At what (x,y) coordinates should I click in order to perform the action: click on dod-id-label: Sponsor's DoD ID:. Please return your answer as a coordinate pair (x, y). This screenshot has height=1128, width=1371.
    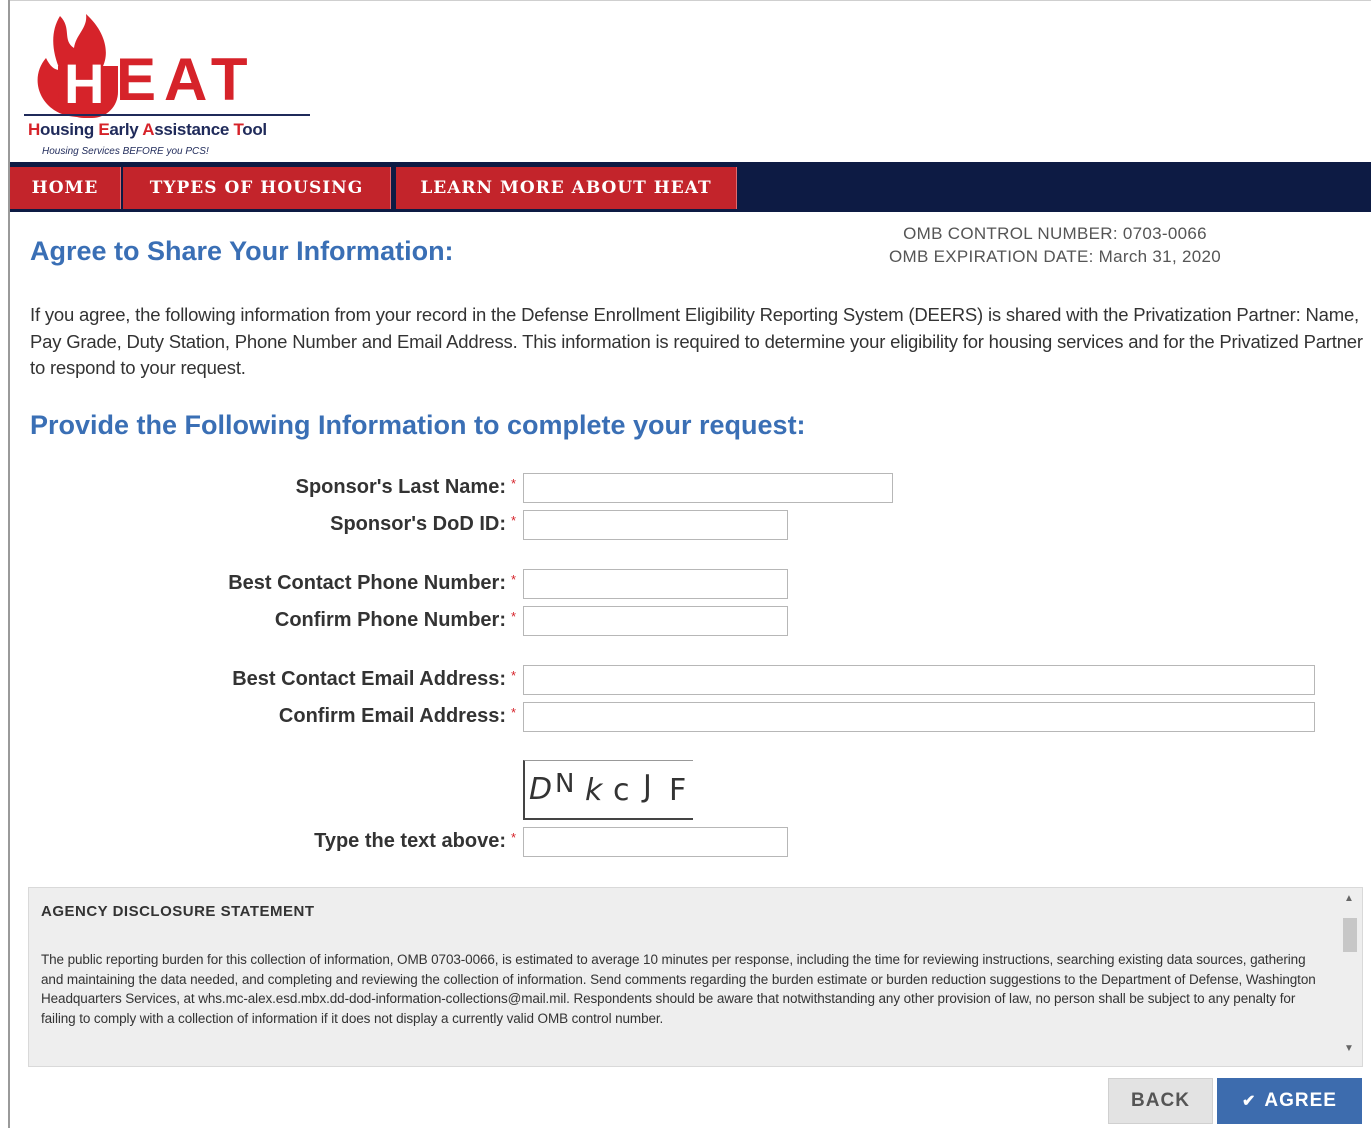
    Looking at the image, I should click on (418, 524).